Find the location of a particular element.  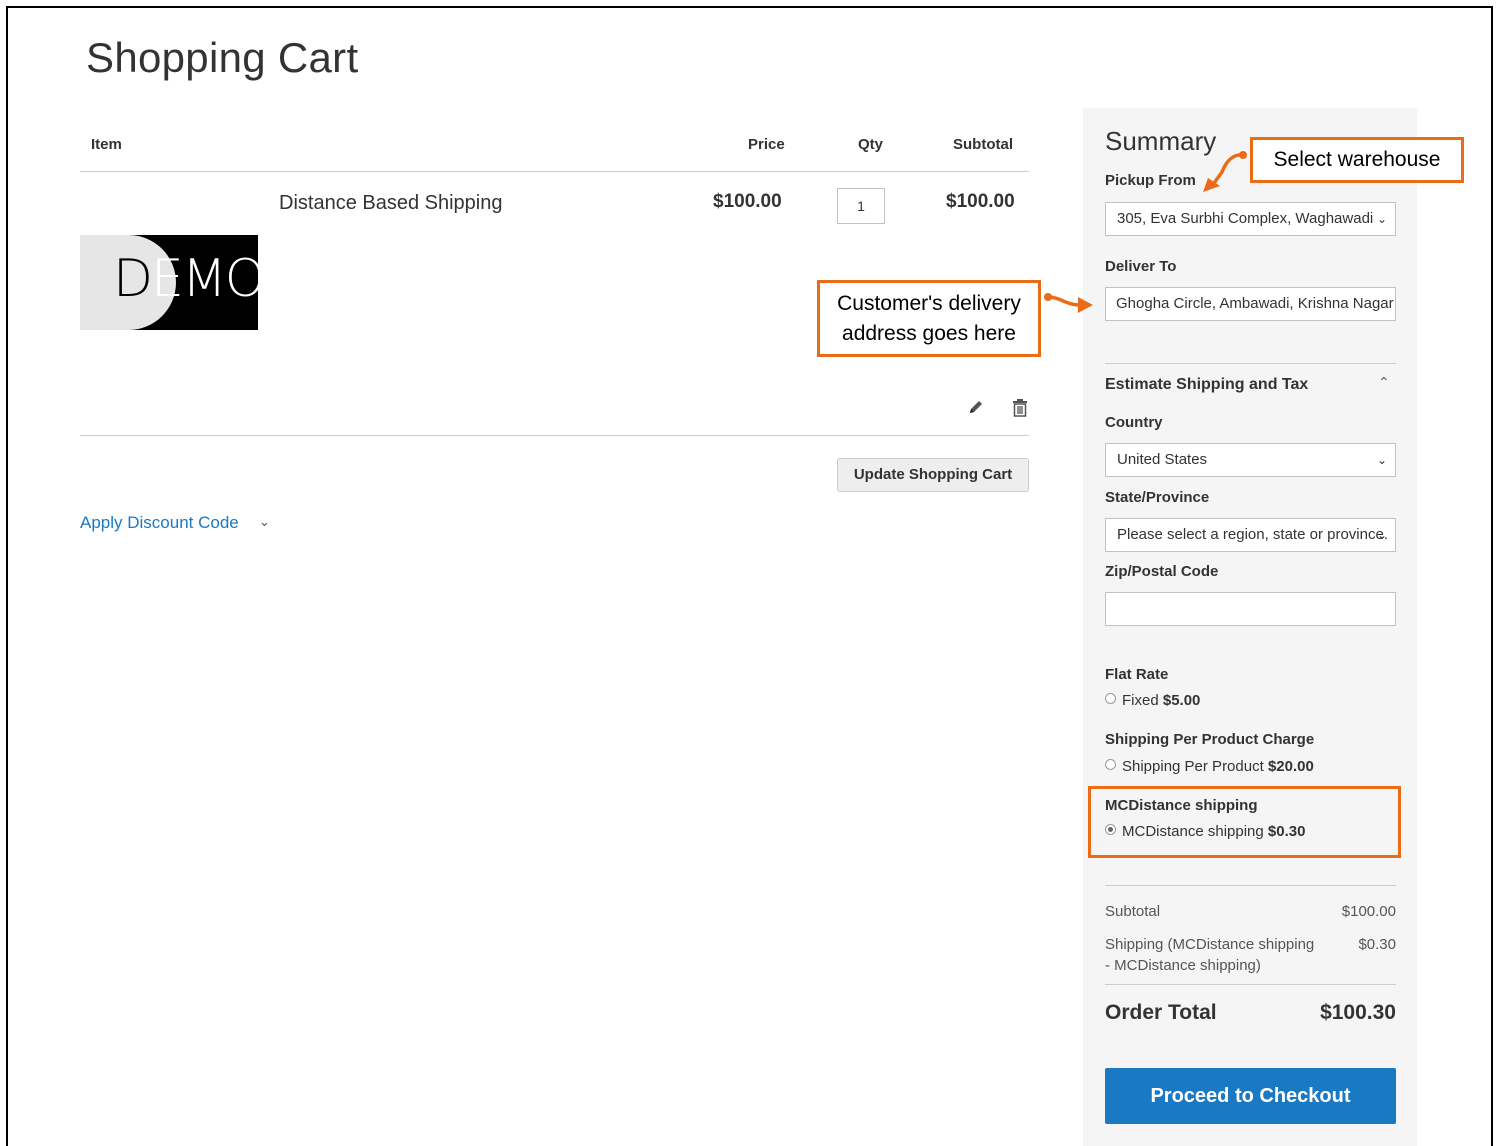

arrow-to-pickup-icon is located at coordinates (1225, 171).